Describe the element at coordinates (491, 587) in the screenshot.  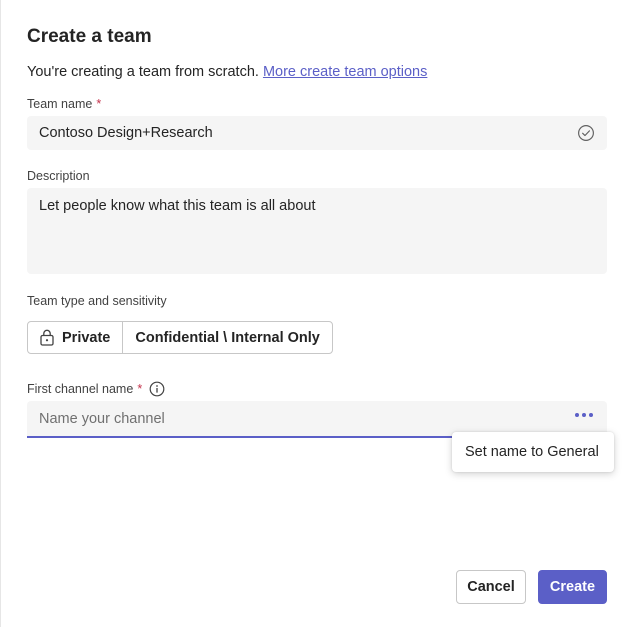
I see `cancel-button: Cancel` at that location.